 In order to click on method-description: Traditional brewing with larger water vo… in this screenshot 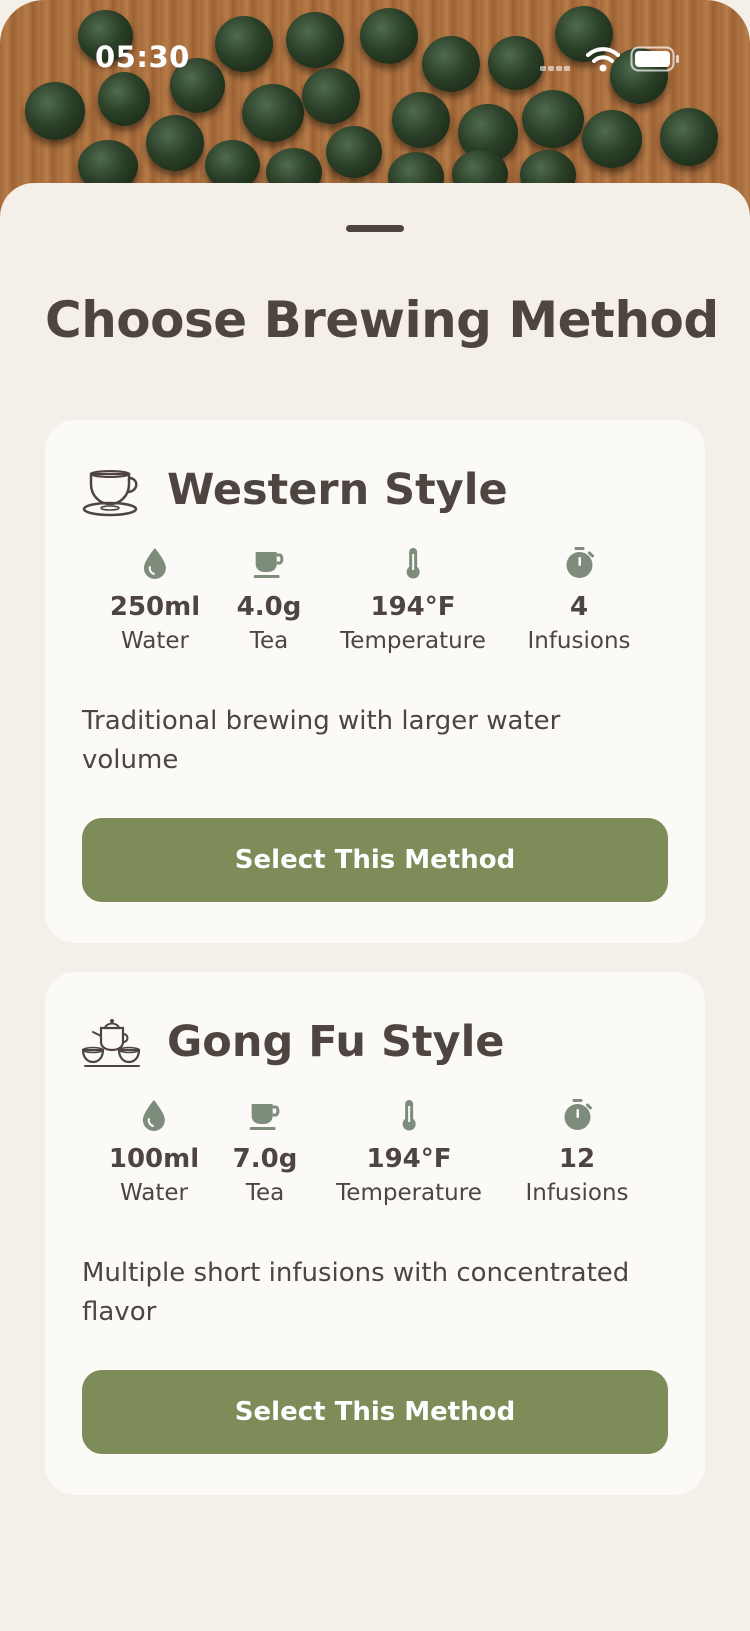, I will do `click(321, 740)`.